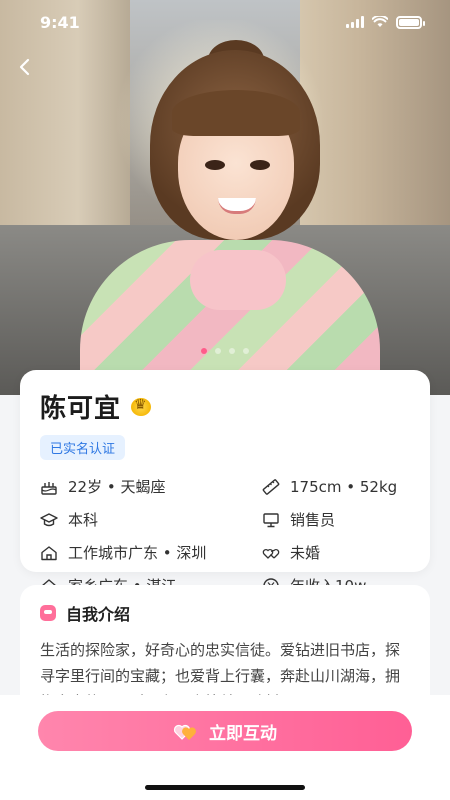 Image resolution: width=450 pixels, height=800 pixels. What do you see at coordinates (236, 113) in the screenshot?
I see `bangs` at bounding box center [236, 113].